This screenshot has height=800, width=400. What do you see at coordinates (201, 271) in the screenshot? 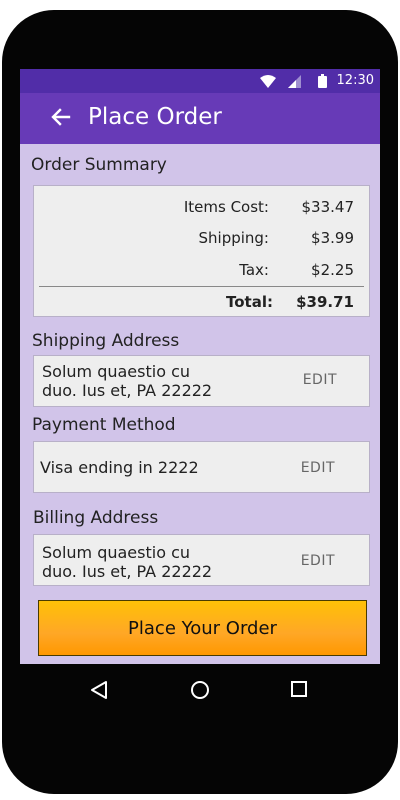
I see `summary-row-tax: Tax: $2.25` at bounding box center [201, 271].